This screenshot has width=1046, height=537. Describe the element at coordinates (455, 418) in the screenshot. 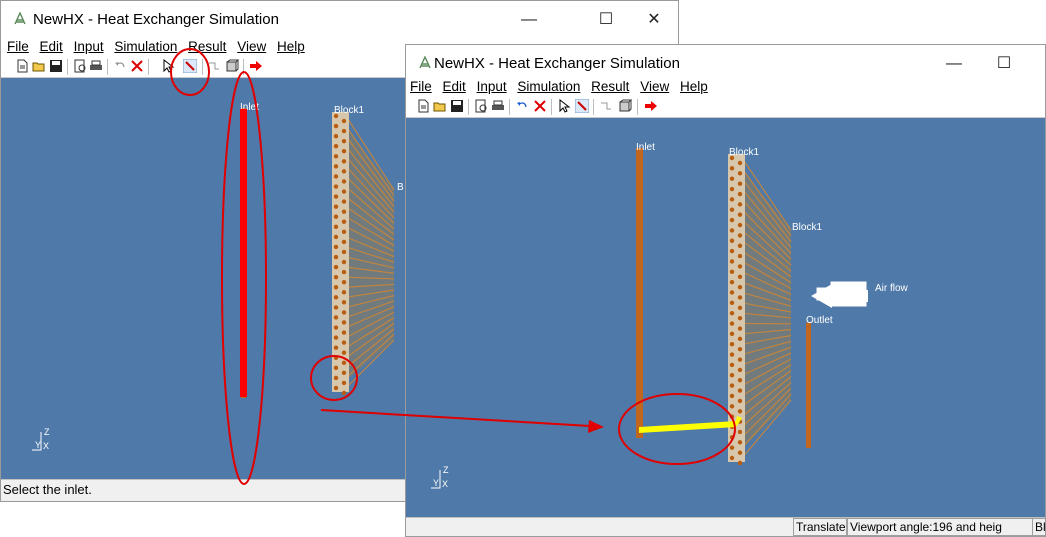

I see `pointer-arrow-line` at that location.